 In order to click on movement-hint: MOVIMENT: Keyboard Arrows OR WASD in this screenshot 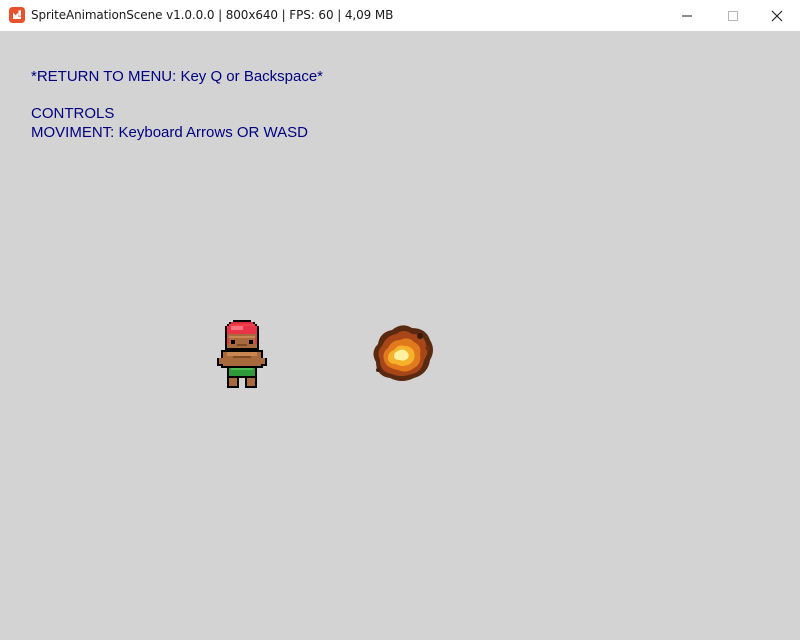, I will do `click(170, 132)`.